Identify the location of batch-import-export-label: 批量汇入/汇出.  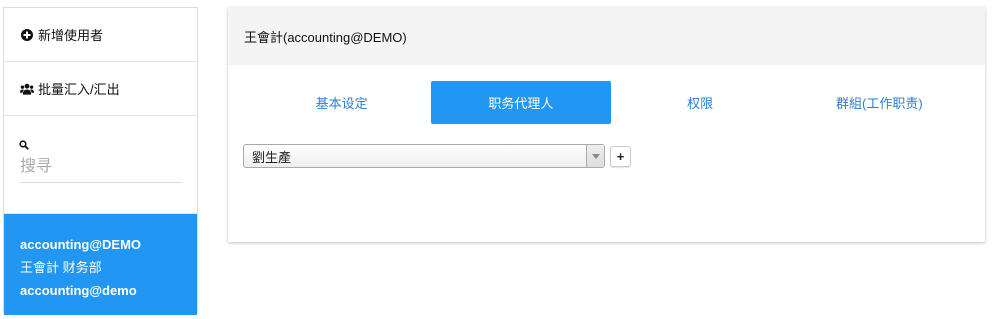
(79, 89).